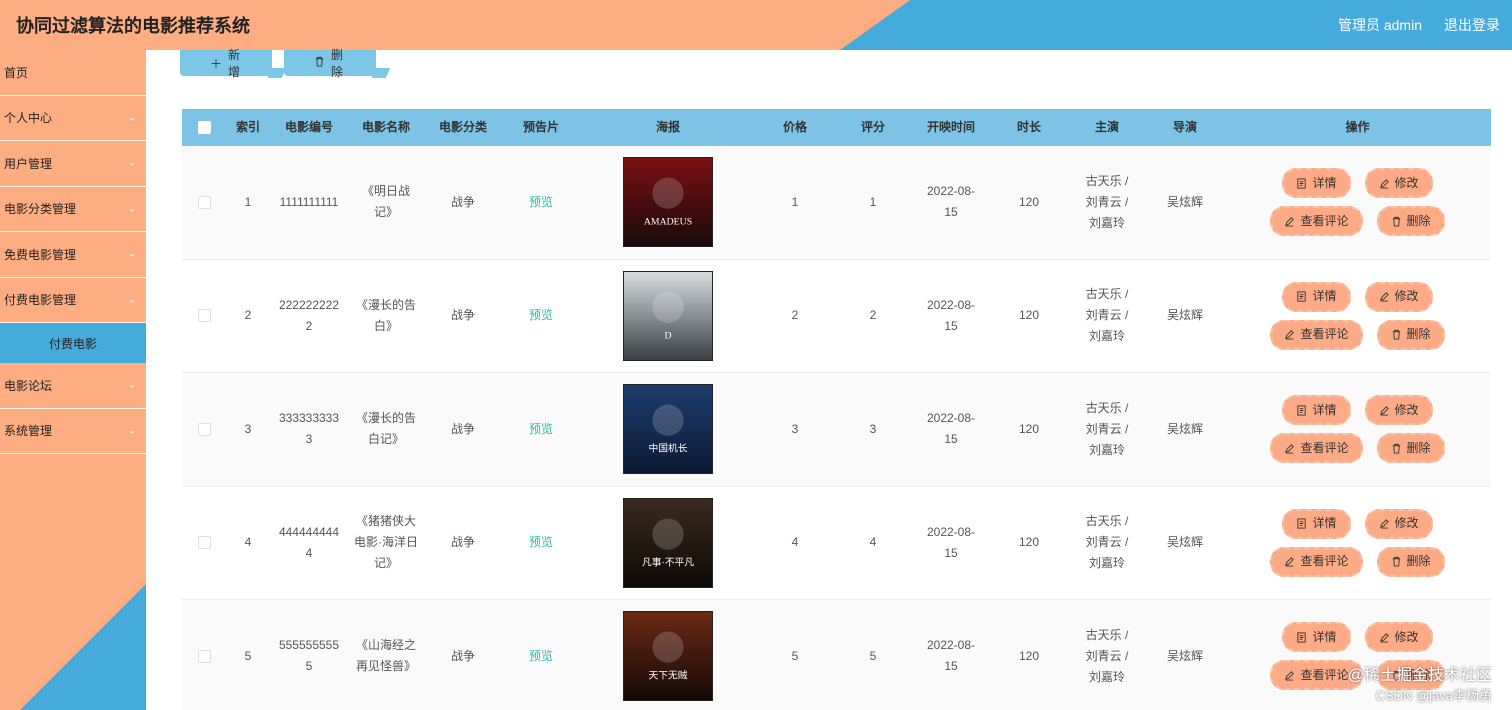 The width and height of the screenshot is (1512, 710). Describe the element at coordinates (330, 63) in the screenshot. I see `delete-button: 删除` at that location.